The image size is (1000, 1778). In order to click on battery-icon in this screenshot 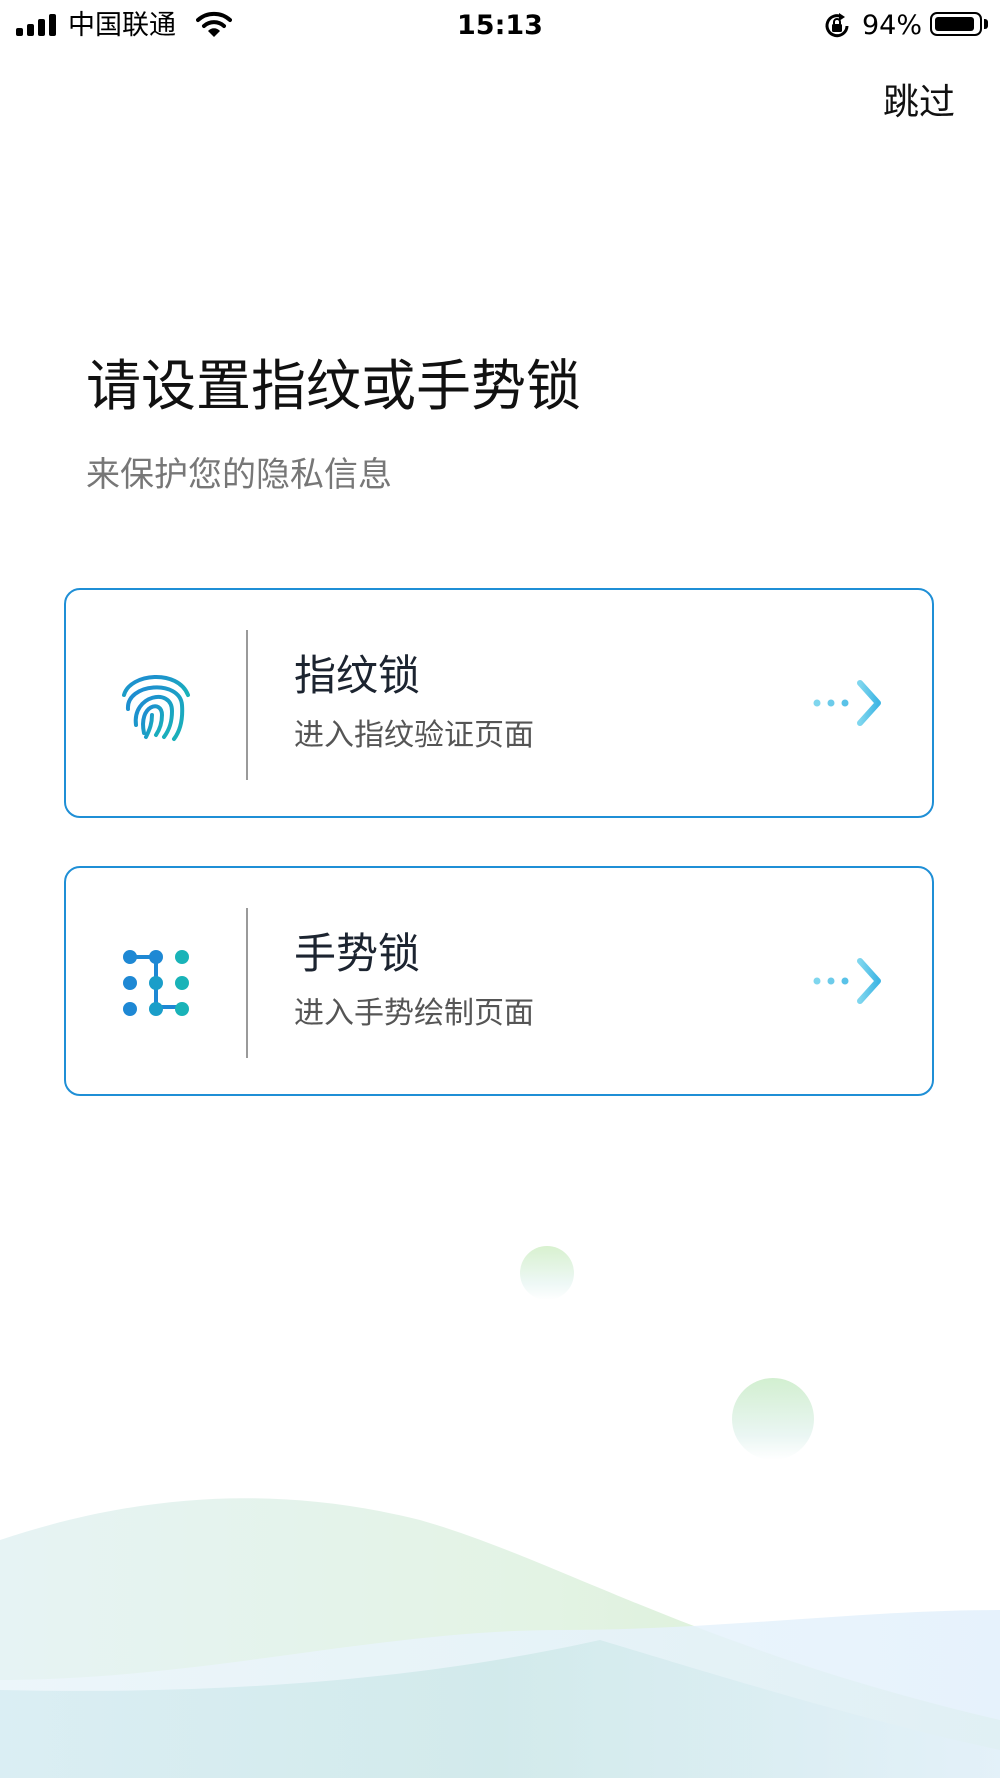, I will do `click(956, 24)`.